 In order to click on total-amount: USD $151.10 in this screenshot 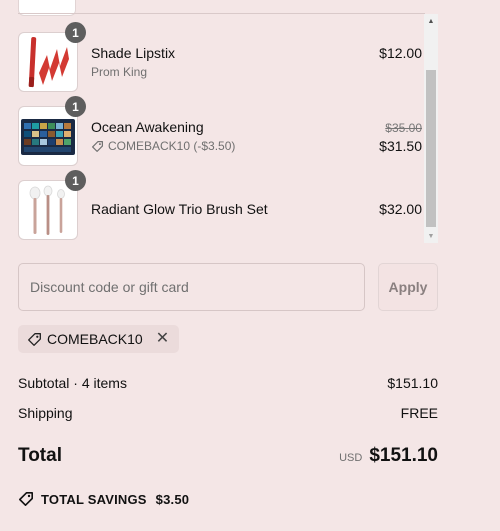, I will do `click(388, 456)`.